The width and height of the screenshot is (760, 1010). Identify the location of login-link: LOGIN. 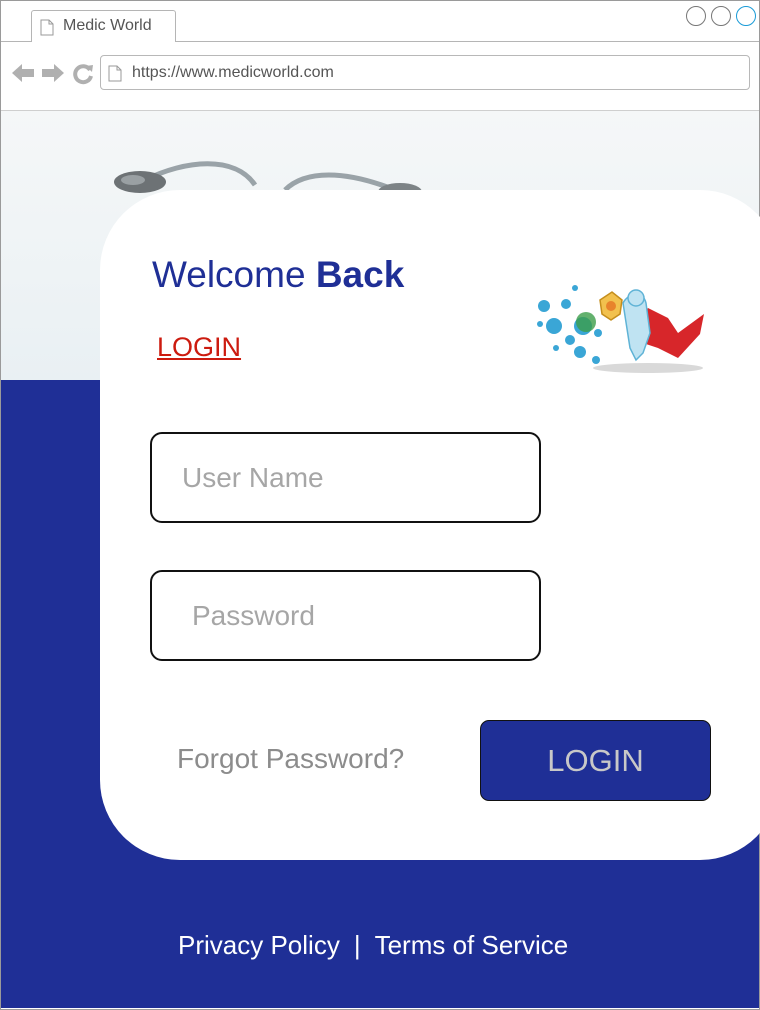
(199, 347).